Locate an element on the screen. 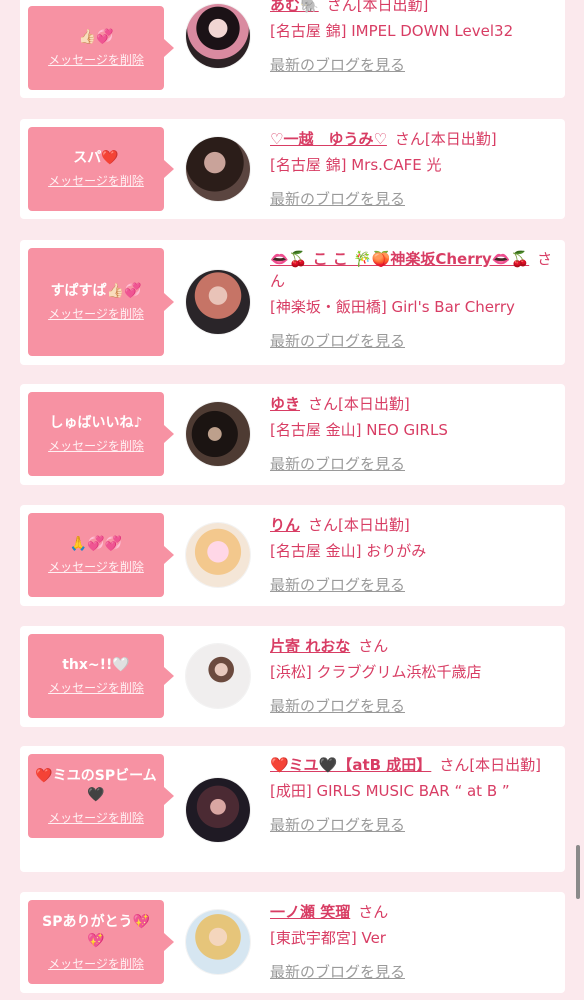 Image resolution: width=584 pixels, height=1000 pixels. message-bubble: すぱすぱ👍🏻💞 メッセージを削除 is located at coordinates (101, 302).